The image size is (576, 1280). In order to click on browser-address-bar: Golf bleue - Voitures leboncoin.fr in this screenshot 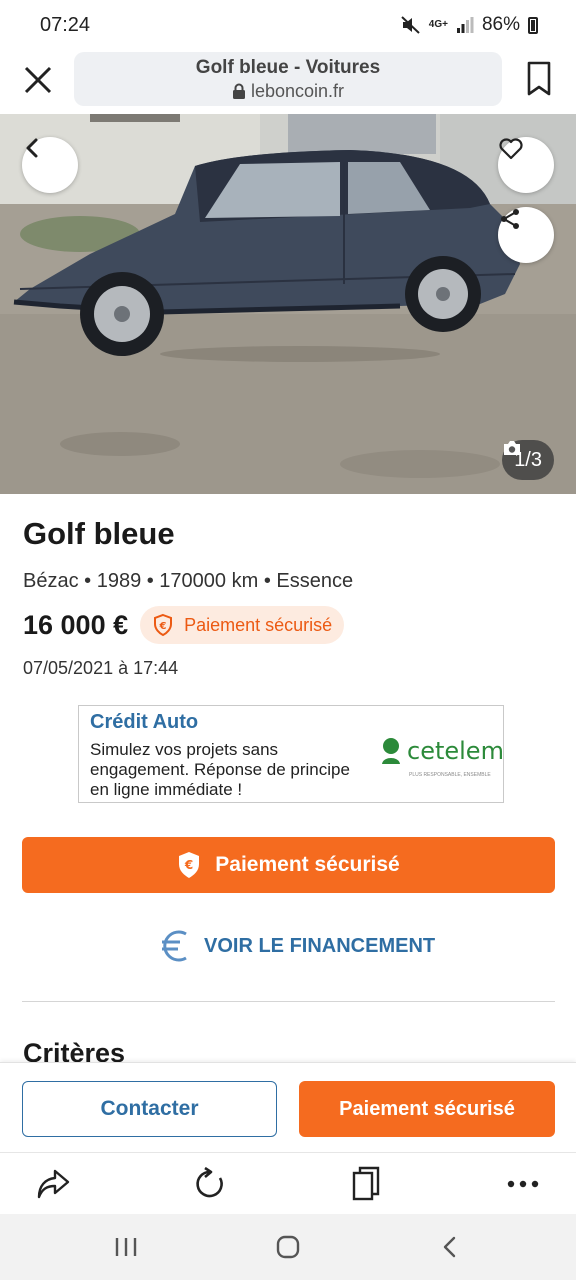, I will do `click(288, 83)`.